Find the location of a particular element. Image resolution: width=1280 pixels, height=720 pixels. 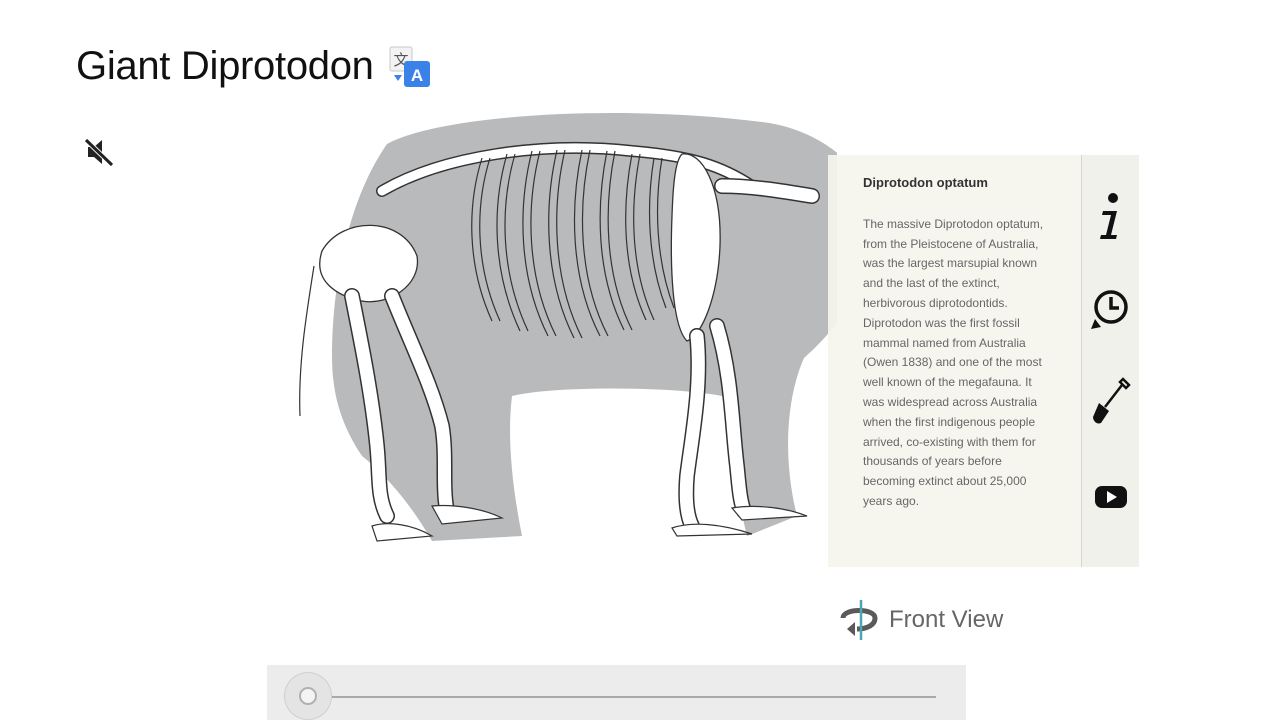

youtube-icon is located at coordinates (1111, 497).